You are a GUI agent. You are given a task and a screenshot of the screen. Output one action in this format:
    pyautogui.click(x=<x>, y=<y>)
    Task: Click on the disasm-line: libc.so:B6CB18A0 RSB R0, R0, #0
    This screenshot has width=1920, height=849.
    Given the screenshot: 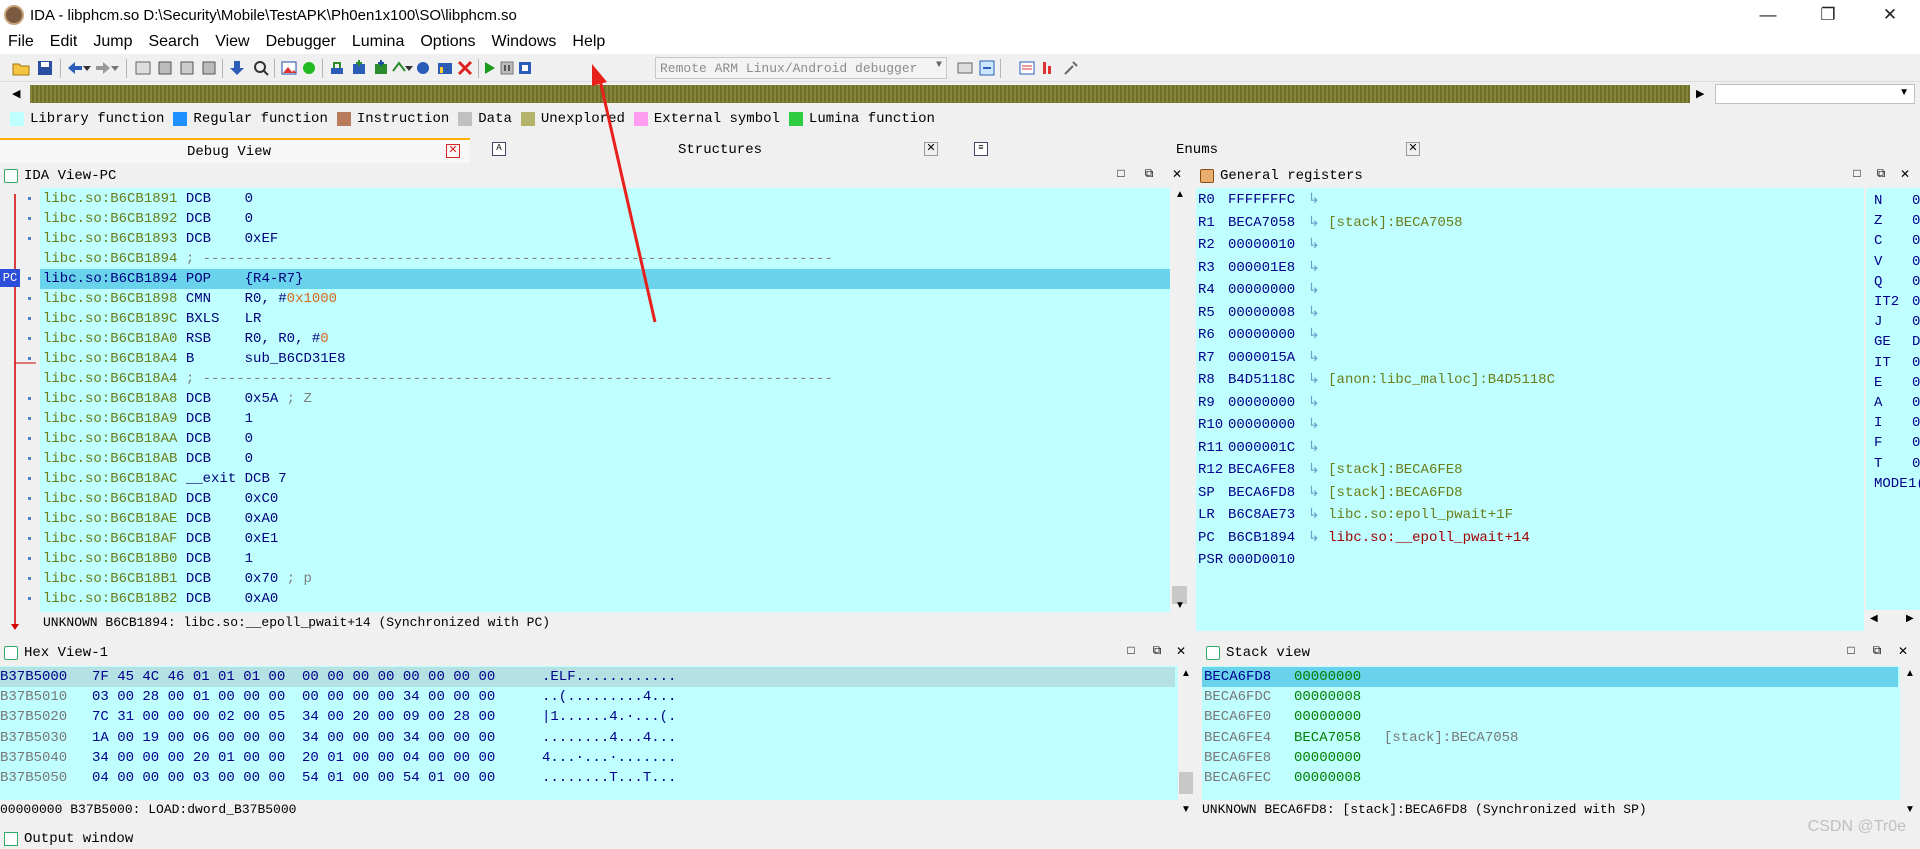 What is the action you would take?
    pyautogui.click(x=605, y=339)
    